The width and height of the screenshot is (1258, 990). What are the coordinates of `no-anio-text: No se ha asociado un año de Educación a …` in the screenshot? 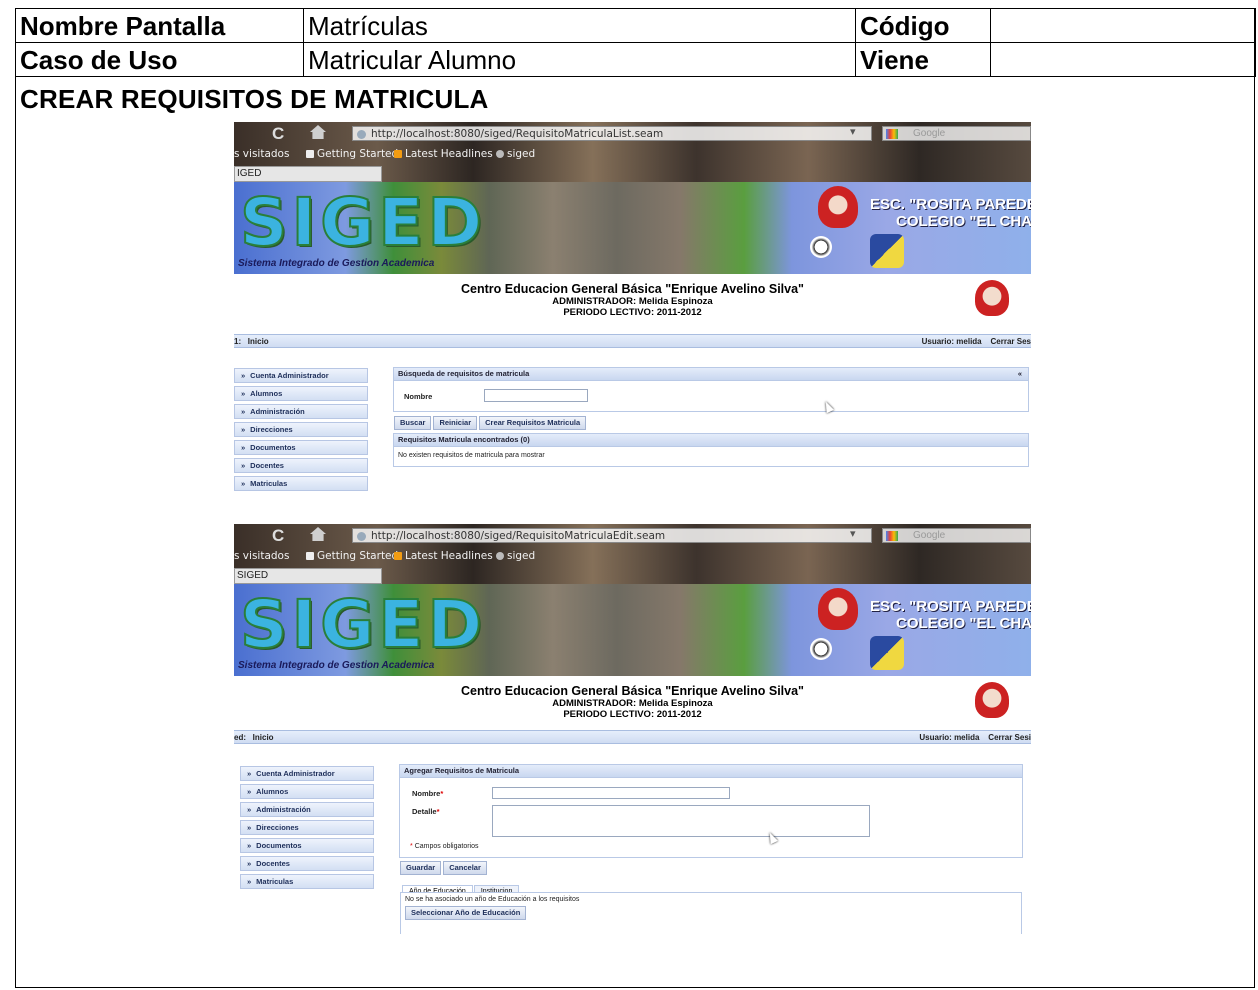 It's located at (492, 899).